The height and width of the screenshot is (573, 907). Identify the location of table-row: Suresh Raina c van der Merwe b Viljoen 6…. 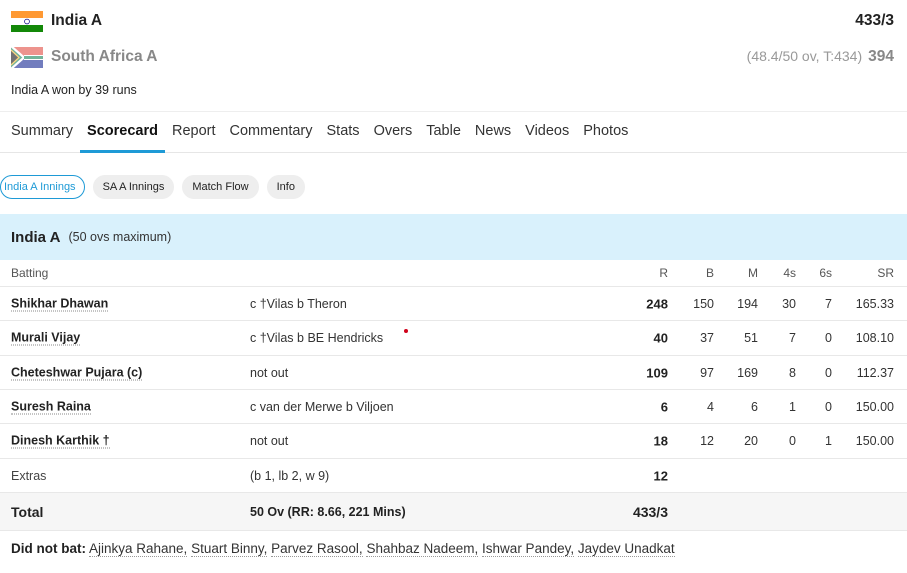
(453, 407).